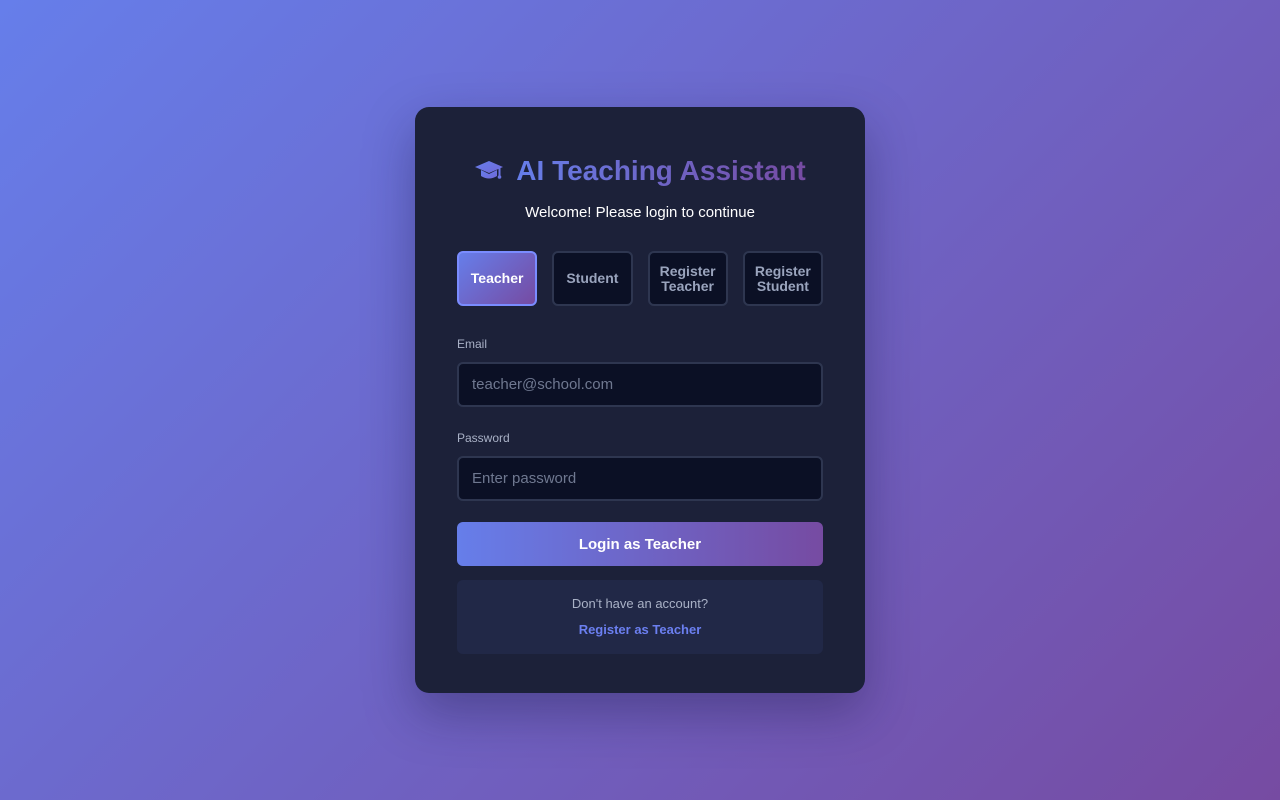 The image size is (1280, 800). Describe the element at coordinates (640, 544) in the screenshot. I see `login-button: Login as Teacher` at that location.